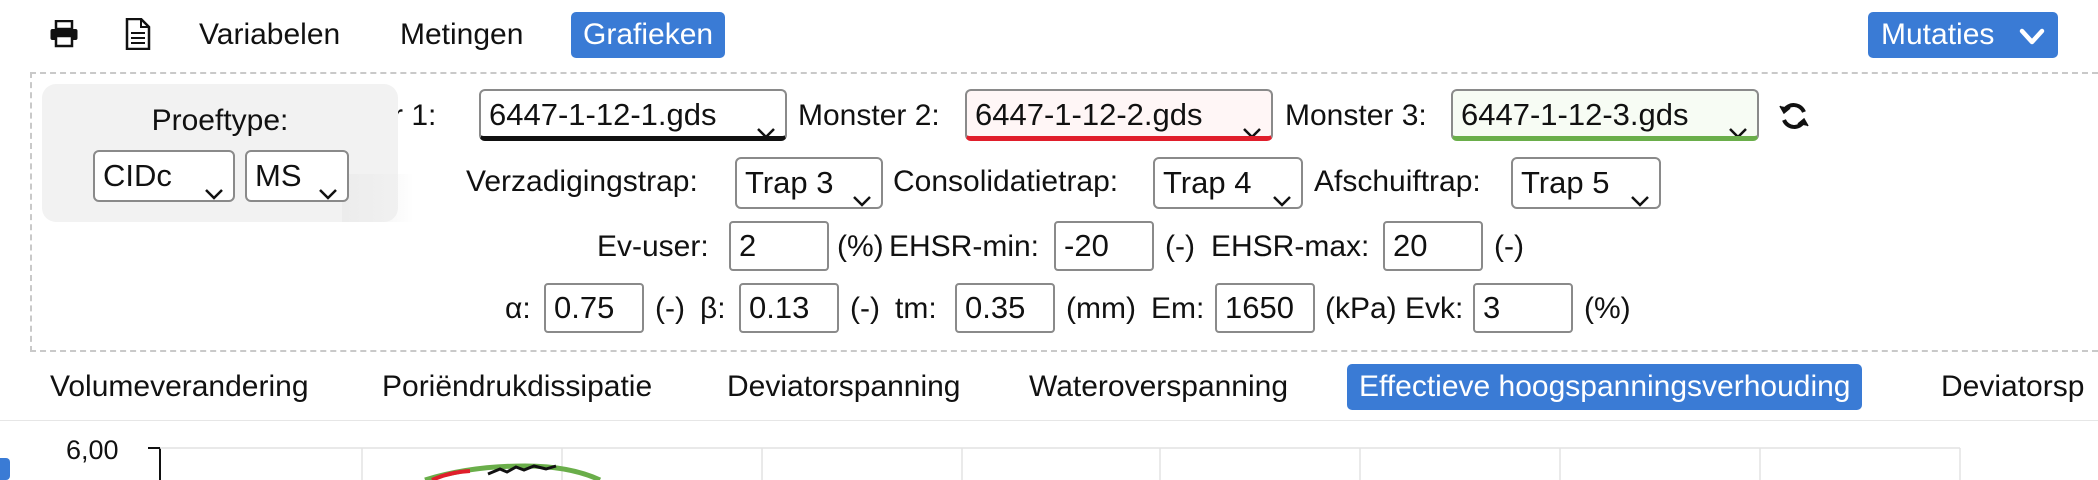 The image size is (2098, 480). I want to click on ehsr-max-input: 20, so click(1433, 246).